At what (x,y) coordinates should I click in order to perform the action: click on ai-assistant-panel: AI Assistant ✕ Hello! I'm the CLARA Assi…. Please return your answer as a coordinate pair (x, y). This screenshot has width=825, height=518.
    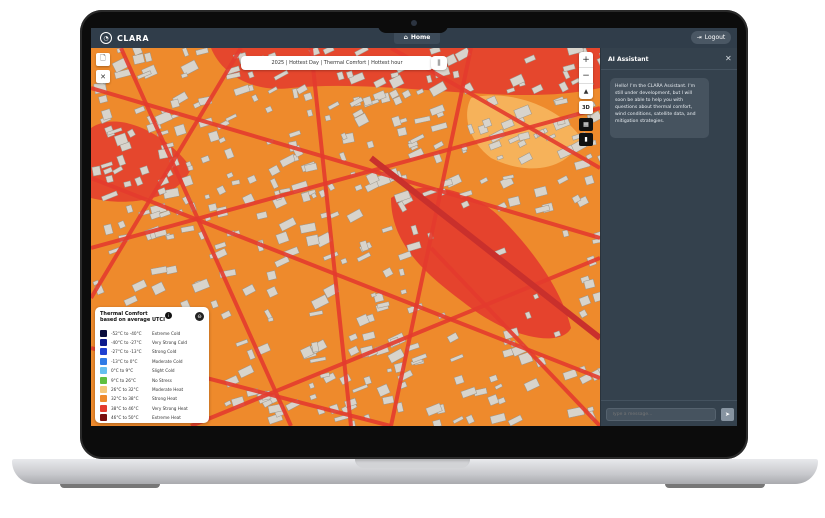
    Looking at the image, I should click on (668, 237).